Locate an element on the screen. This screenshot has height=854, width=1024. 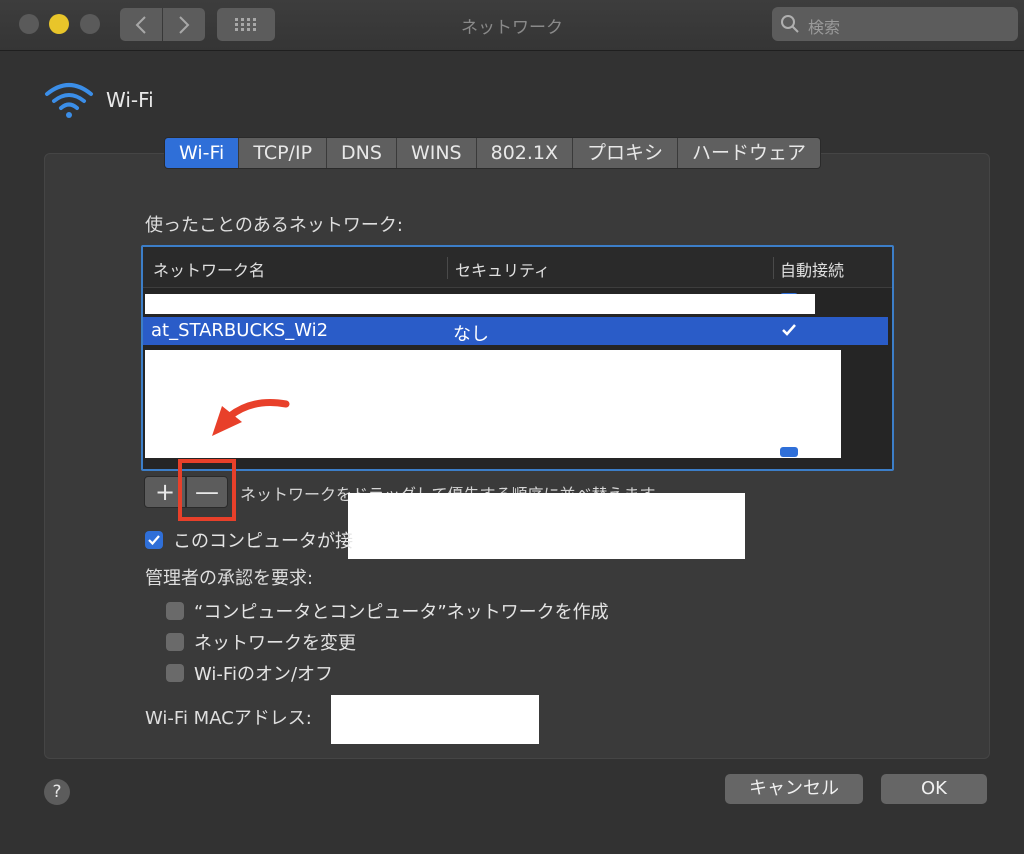
admin-change-network-label: ネットワークを変更 is located at coordinates (275, 643).